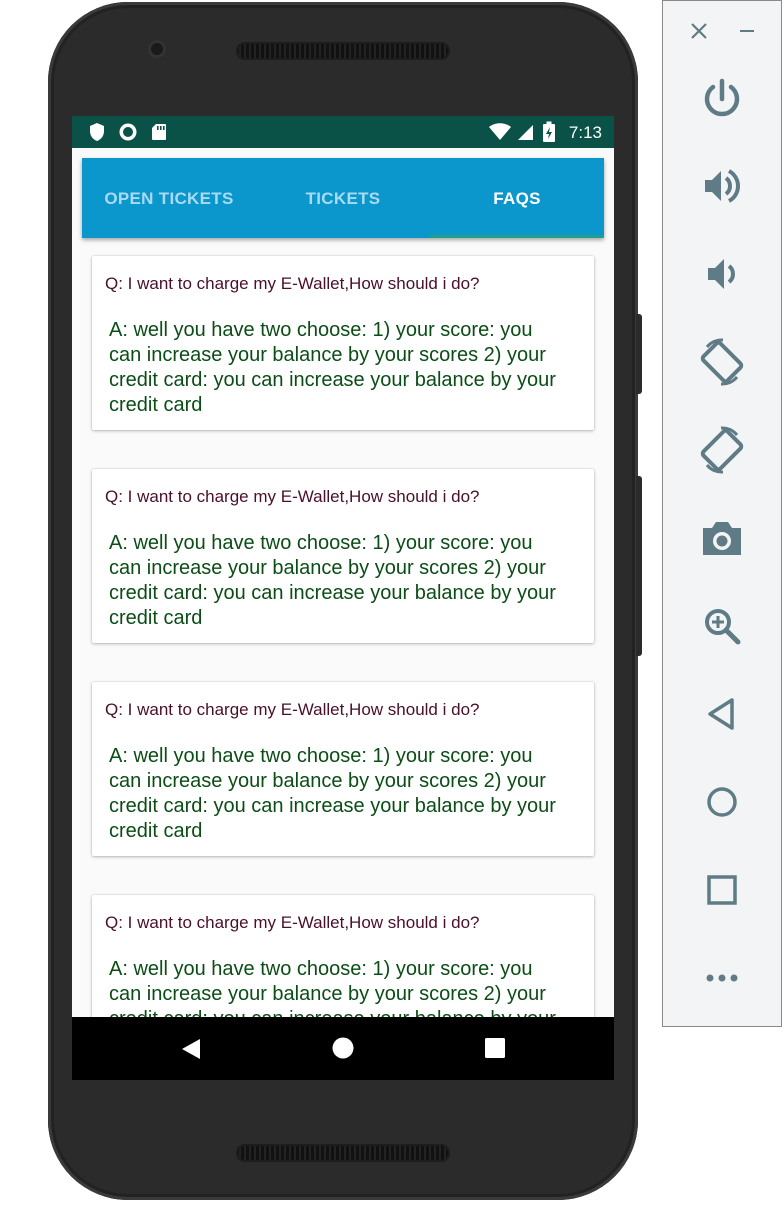 The height and width of the screenshot is (1222, 784). I want to click on status-time: 7:13, so click(585, 132).